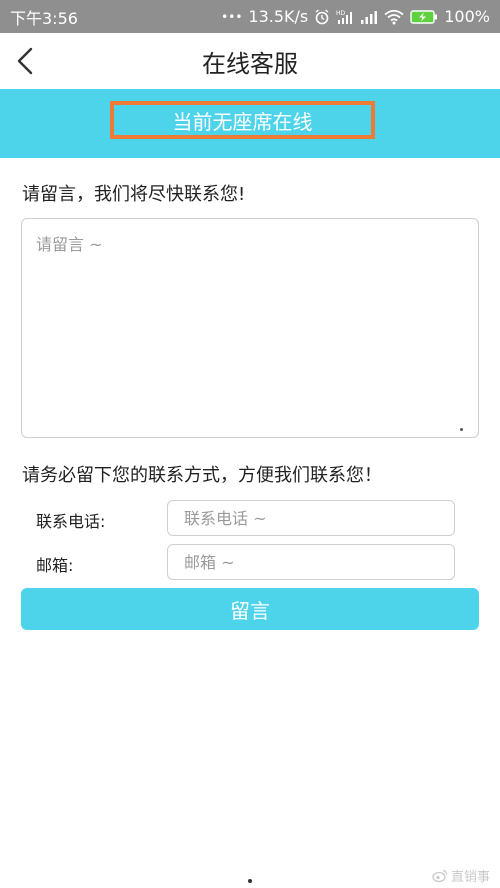 This screenshot has width=500, height=888. Describe the element at coordinates (232, 16) in the screenshot. I see `status-dots: •••` at that location.